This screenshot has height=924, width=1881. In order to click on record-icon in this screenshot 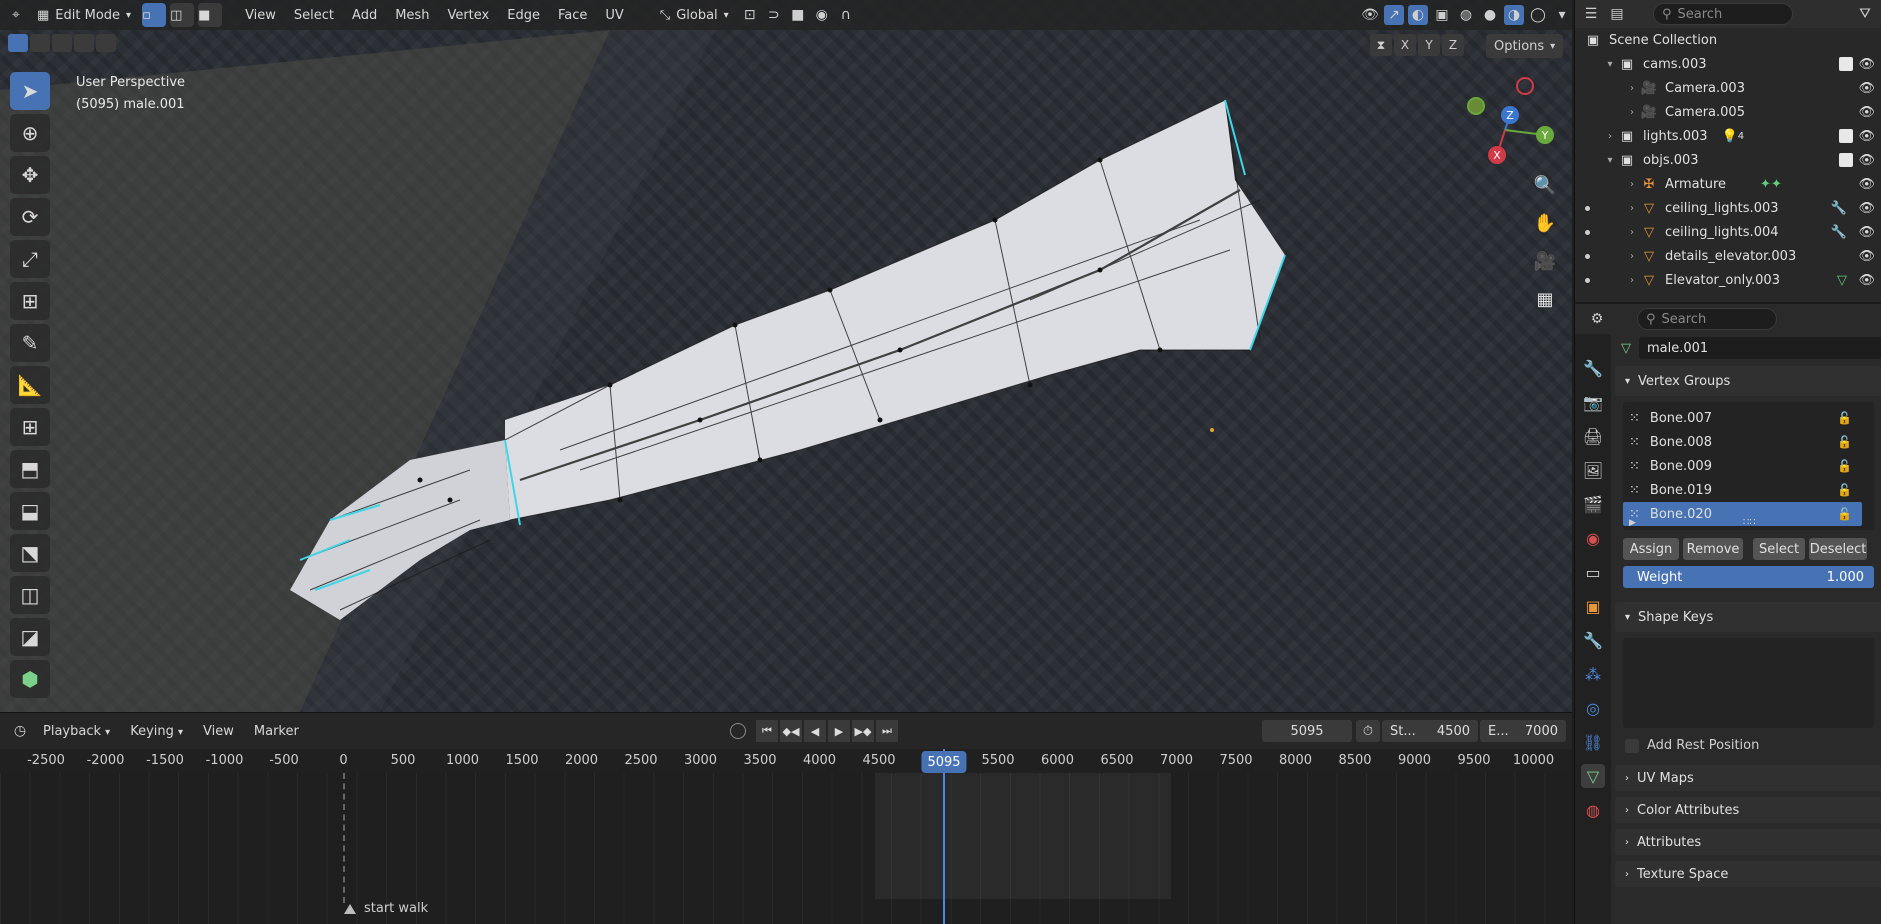, I will do `click(738, 731)`.